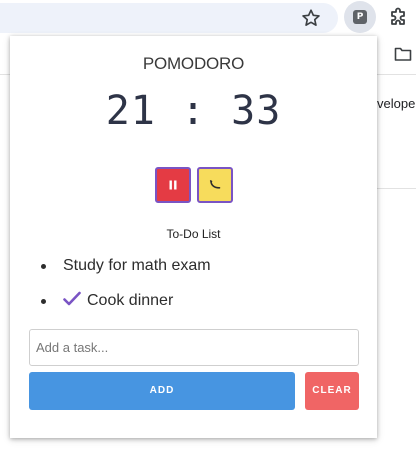 The height and width of the screenshot is (475, 416). Describe the element at coordinates (162, 391) in the screenshot. I see `add-button: ADD` at that location.